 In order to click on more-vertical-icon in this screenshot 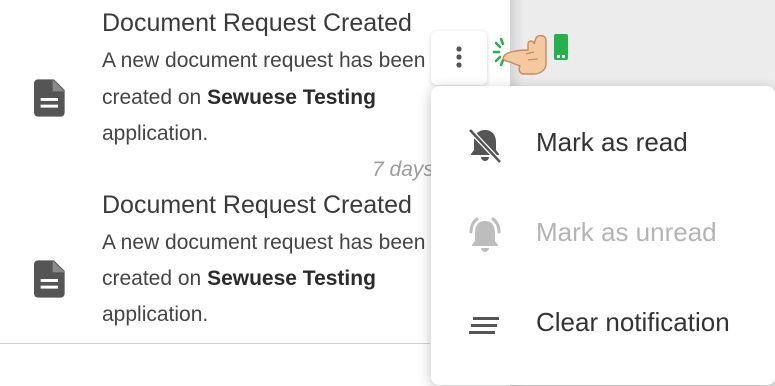, I will do `click(459, 57)`.